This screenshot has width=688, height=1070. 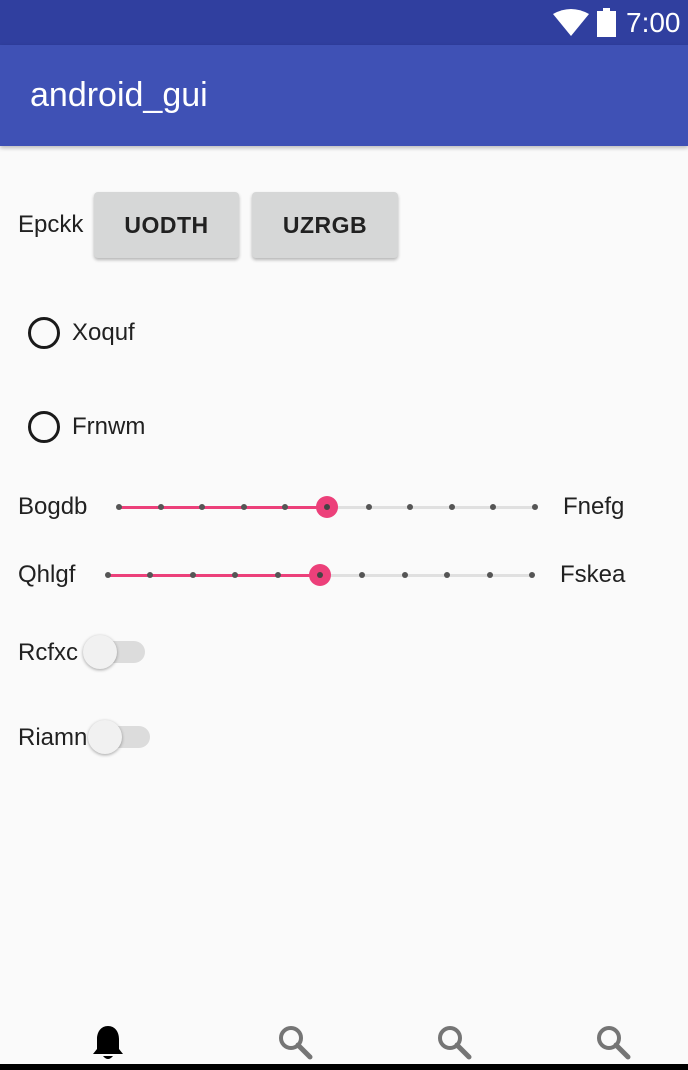 I want to click on radio-frnwm: Frnwm, so click(x=86, y=427).